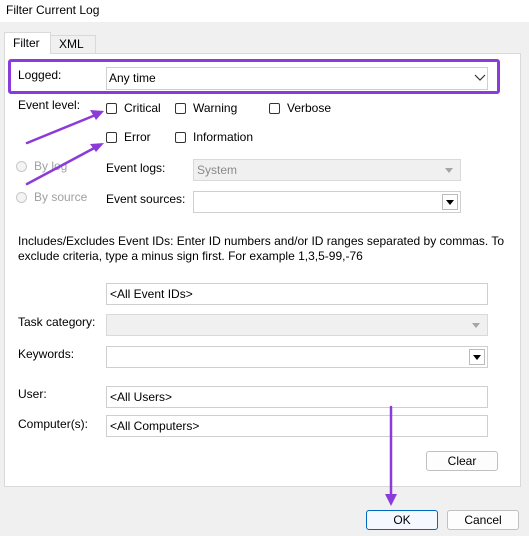 The image size is (529, 536). I want to click on arrow-to-error, so click(62, 165).